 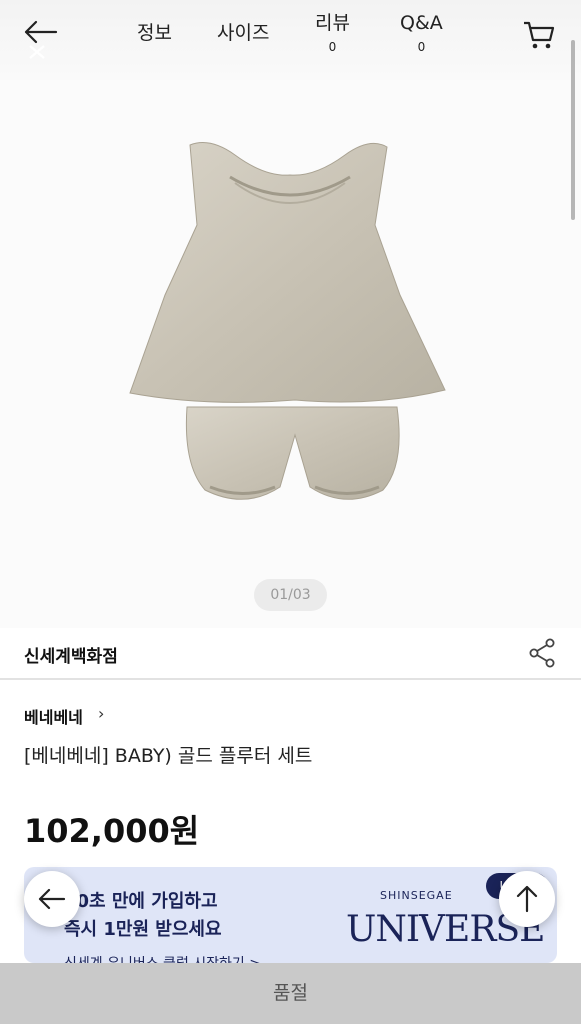 I want to click on back-float-button, so click(x=52, y=899).